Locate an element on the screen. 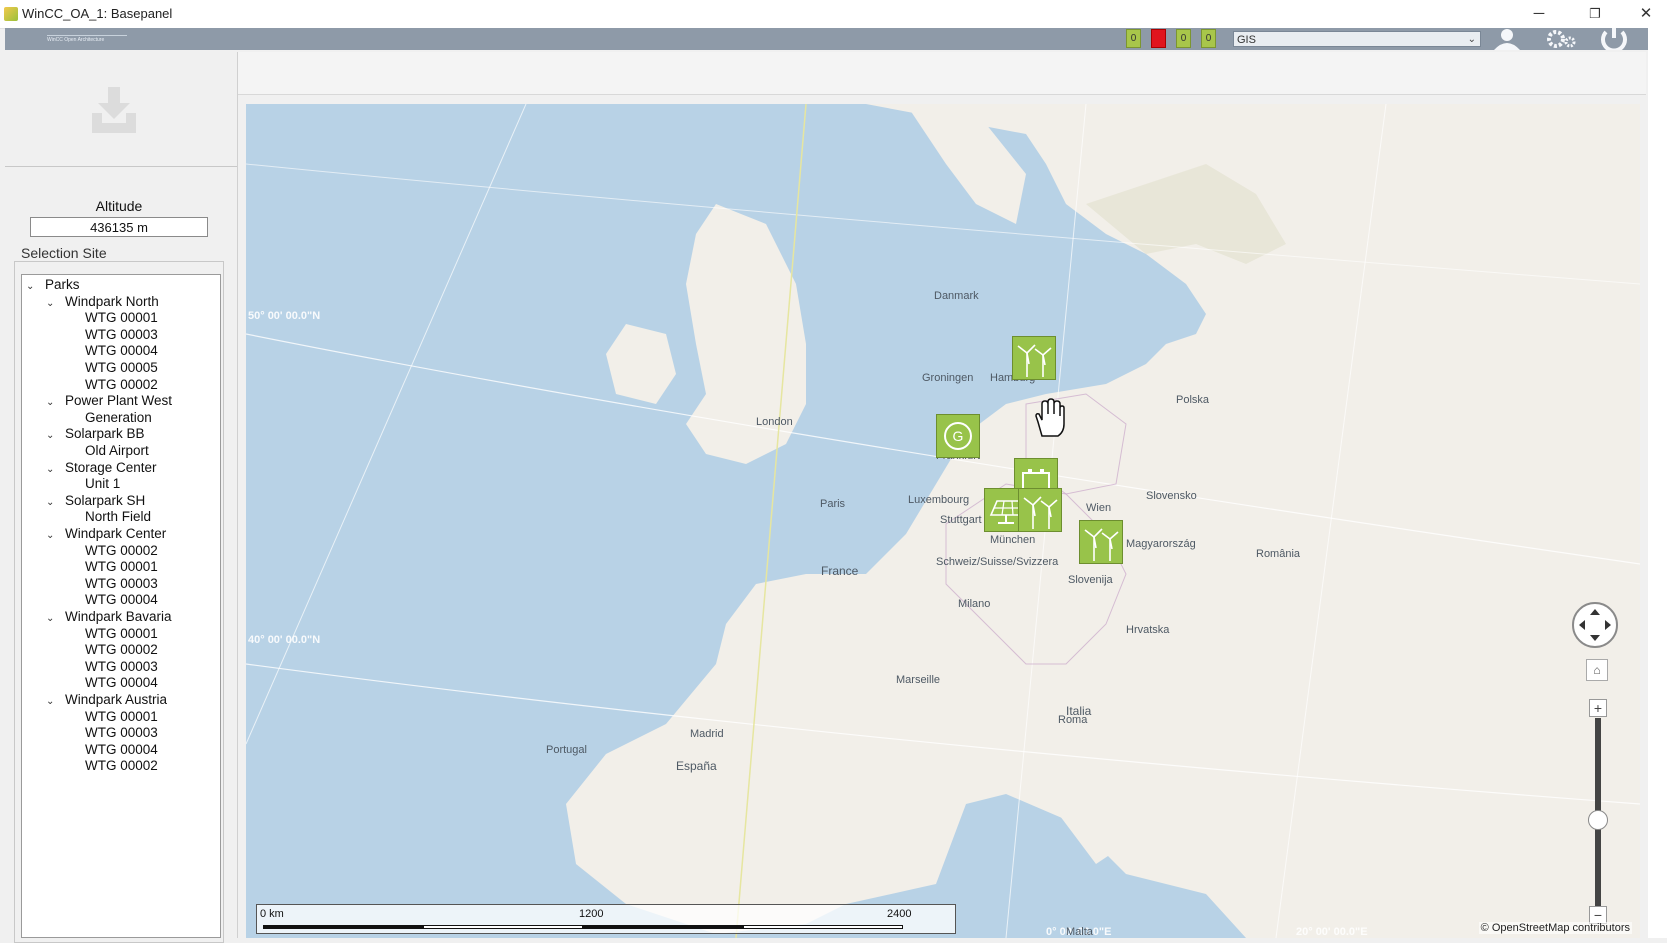  generator-icon: G is located at coordinates (958, 436).